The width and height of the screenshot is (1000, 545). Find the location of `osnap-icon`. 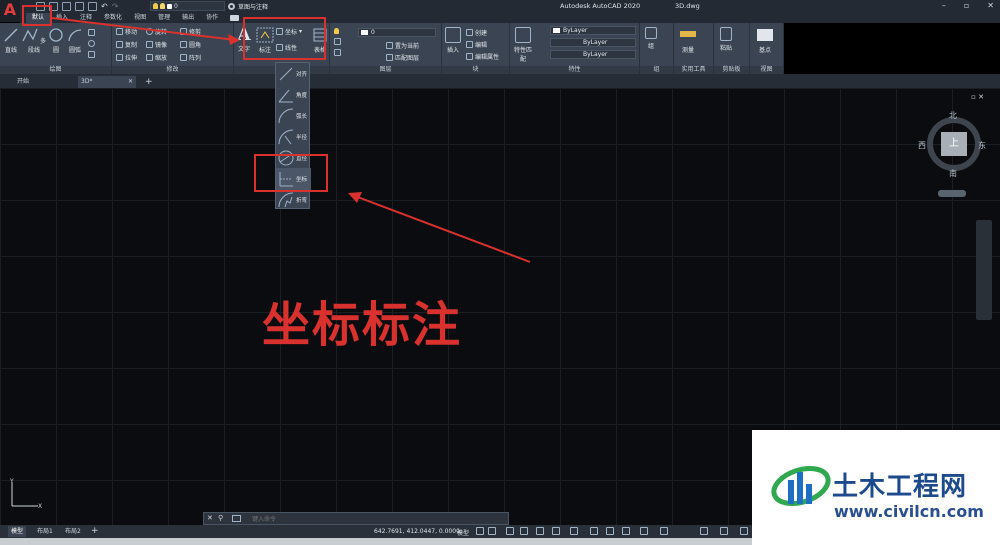

osnap-icon is located at coordinates (556, 531).